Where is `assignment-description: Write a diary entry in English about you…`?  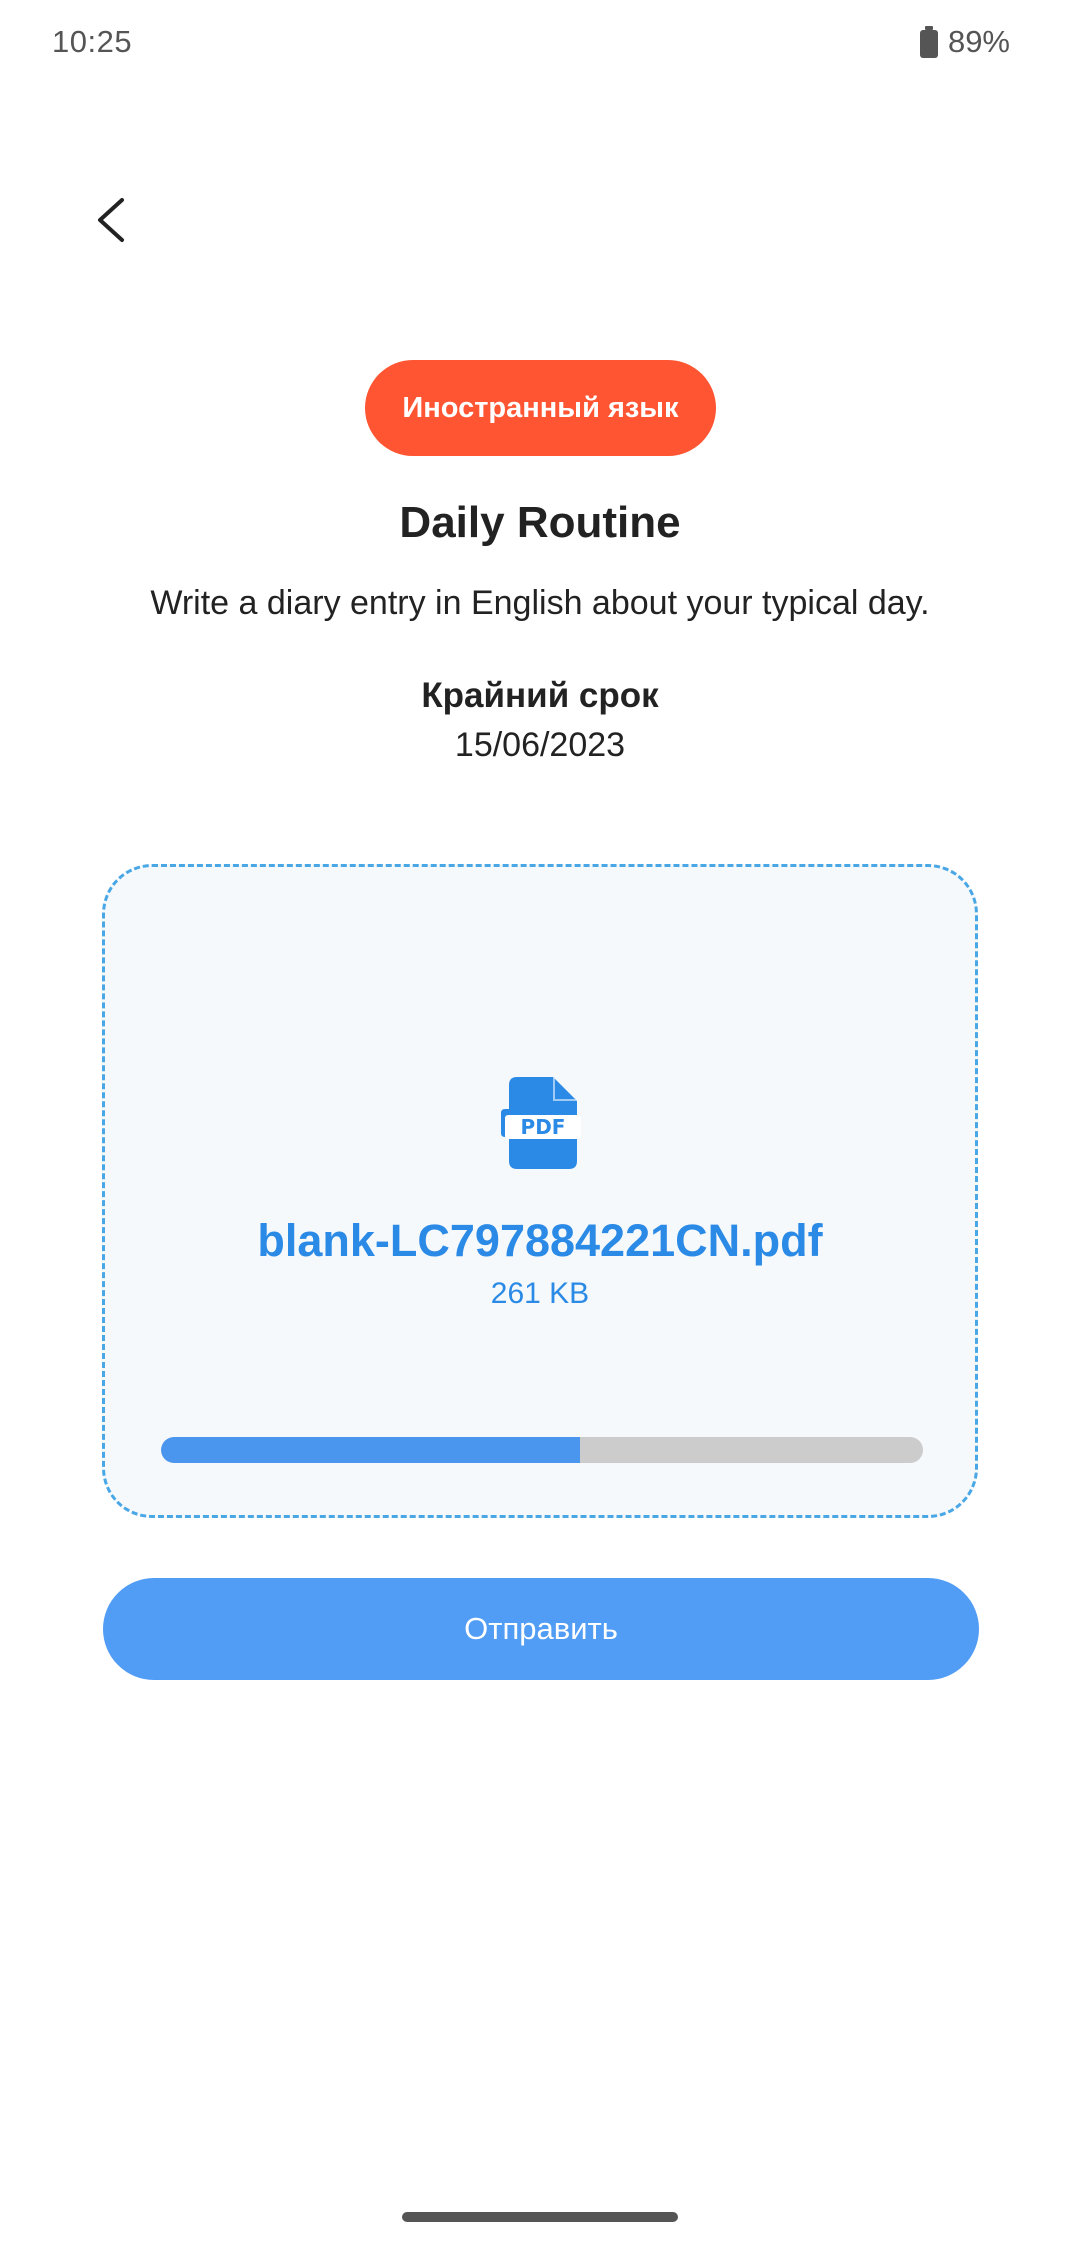 assignment-description: Write a diary entry in English about you… is located at coordinates (540, 603).